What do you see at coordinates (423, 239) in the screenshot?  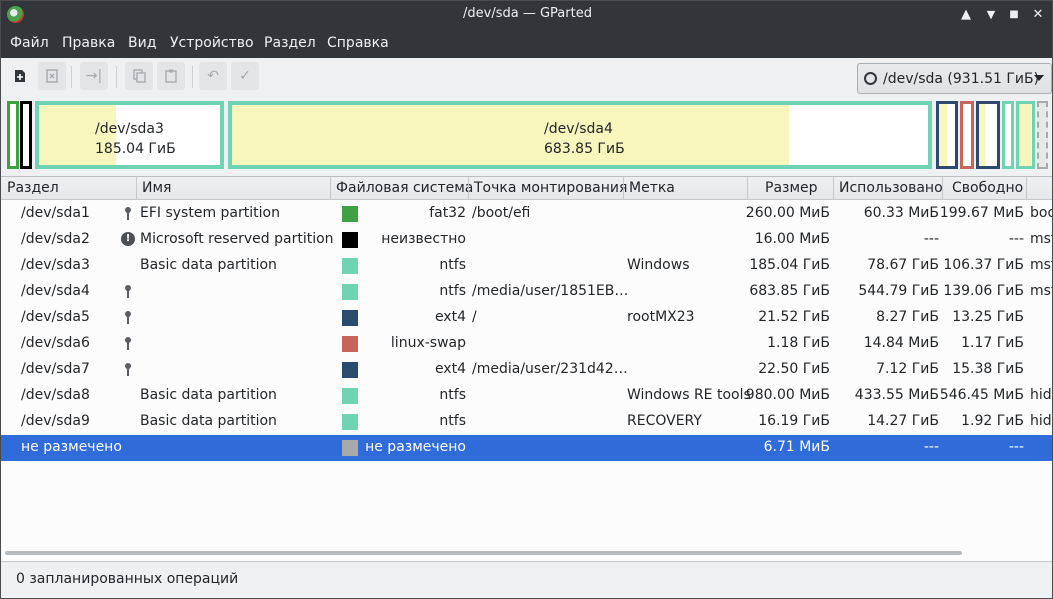 I see `cell-filesystem: неизвестно` at bounding box center [423, 239].